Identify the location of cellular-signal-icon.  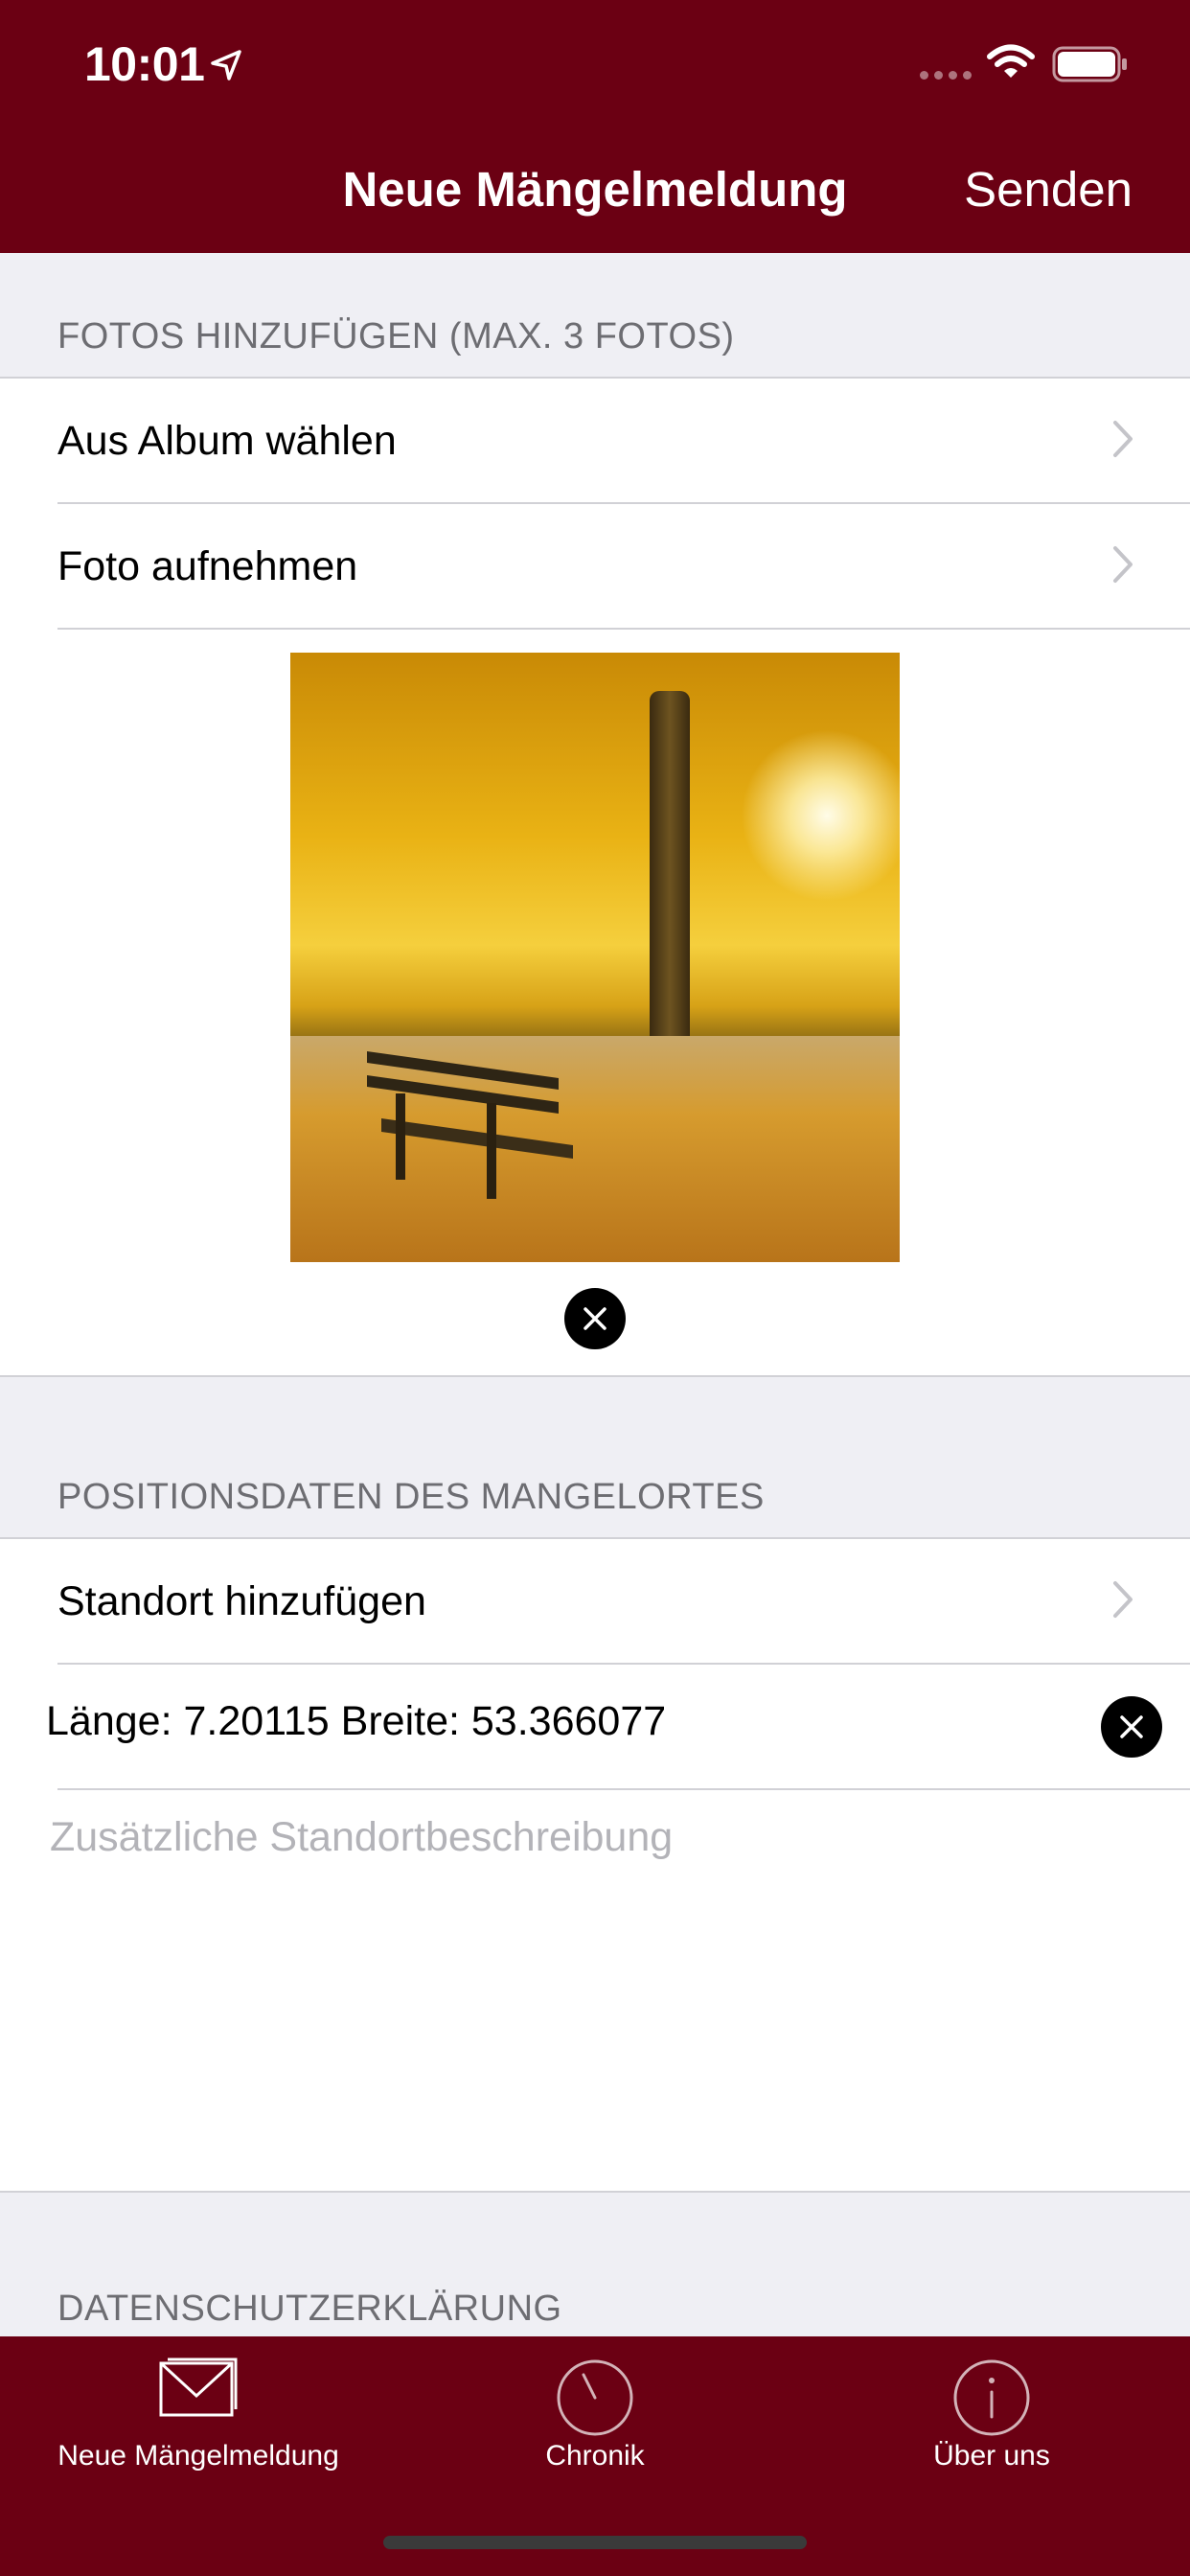
(946, 75).